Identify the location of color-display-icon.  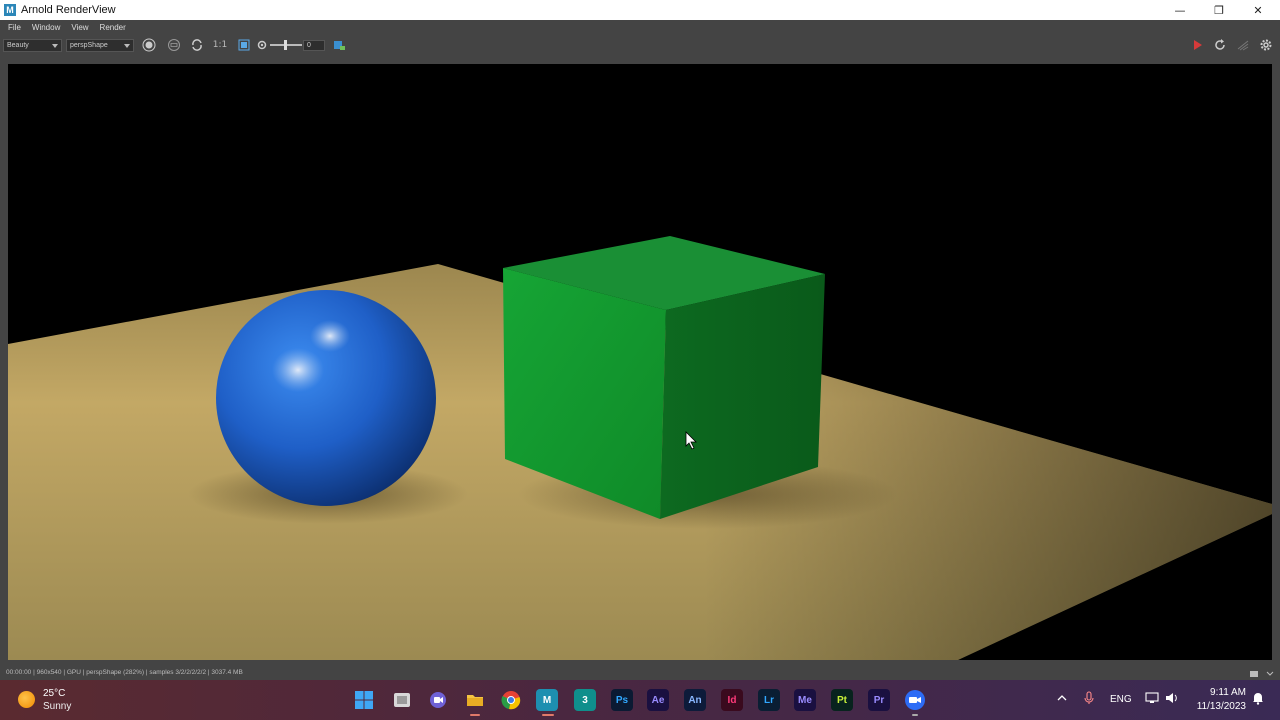
(339, 45).